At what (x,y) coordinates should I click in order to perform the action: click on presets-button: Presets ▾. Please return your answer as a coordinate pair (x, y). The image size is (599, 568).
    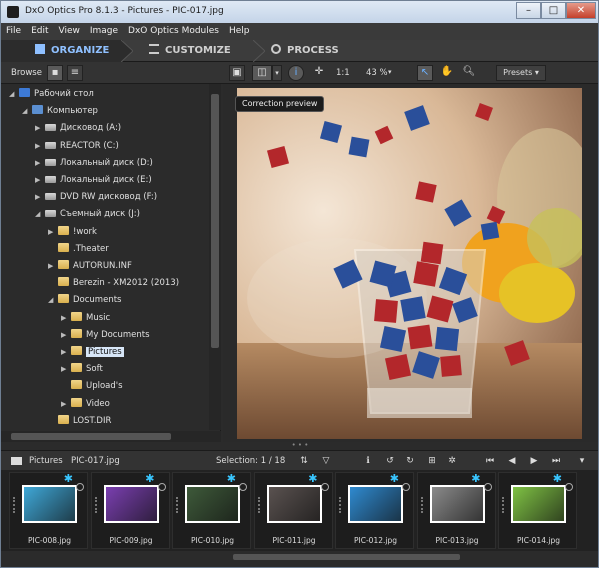
    Looking at the image, I should click on (521, 73).